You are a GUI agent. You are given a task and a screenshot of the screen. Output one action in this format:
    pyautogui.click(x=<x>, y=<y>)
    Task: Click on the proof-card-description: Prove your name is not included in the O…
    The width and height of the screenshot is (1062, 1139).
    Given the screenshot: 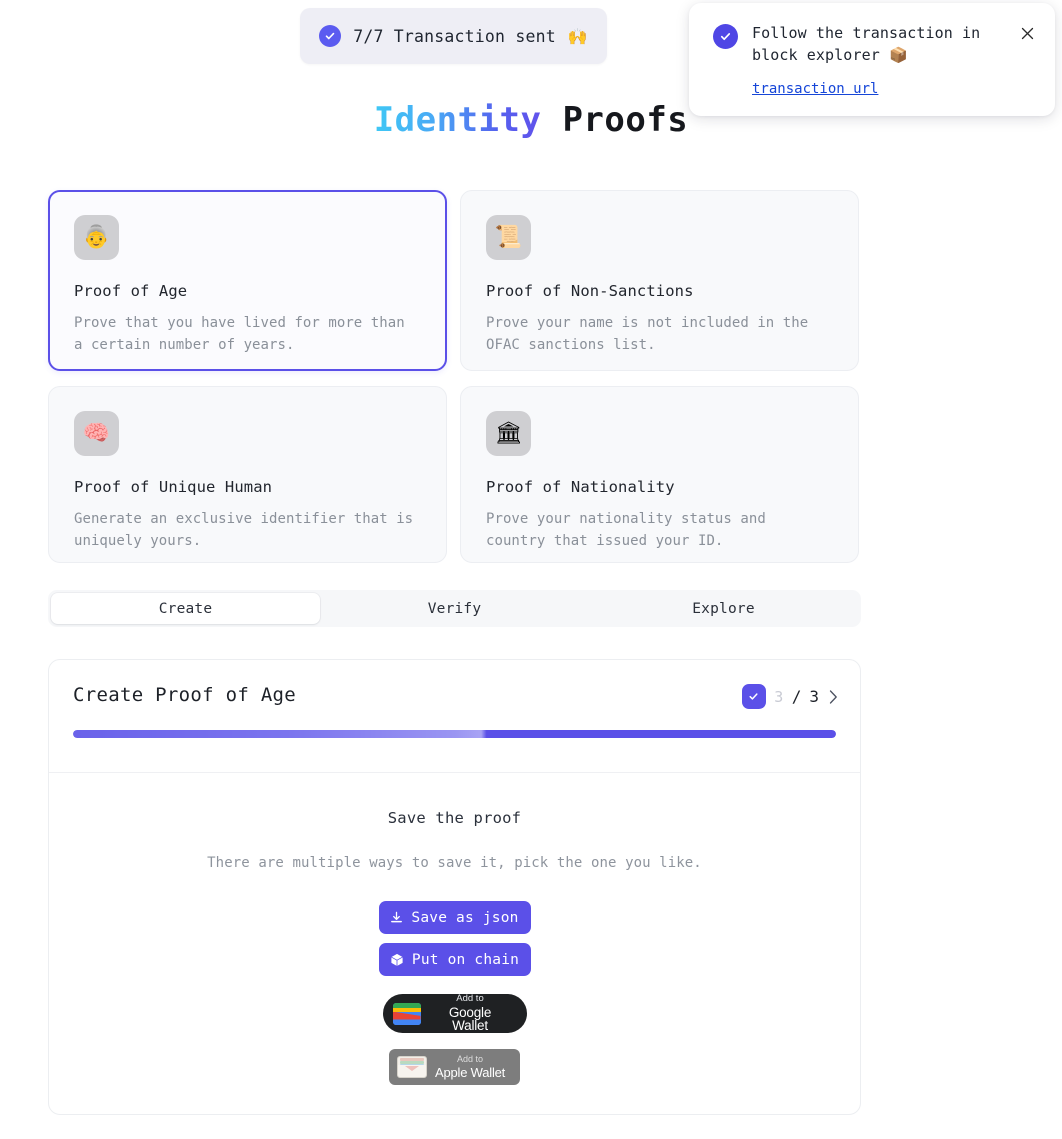 What is the action you would take?
    pyautogui.click(x=647, y=334)
    